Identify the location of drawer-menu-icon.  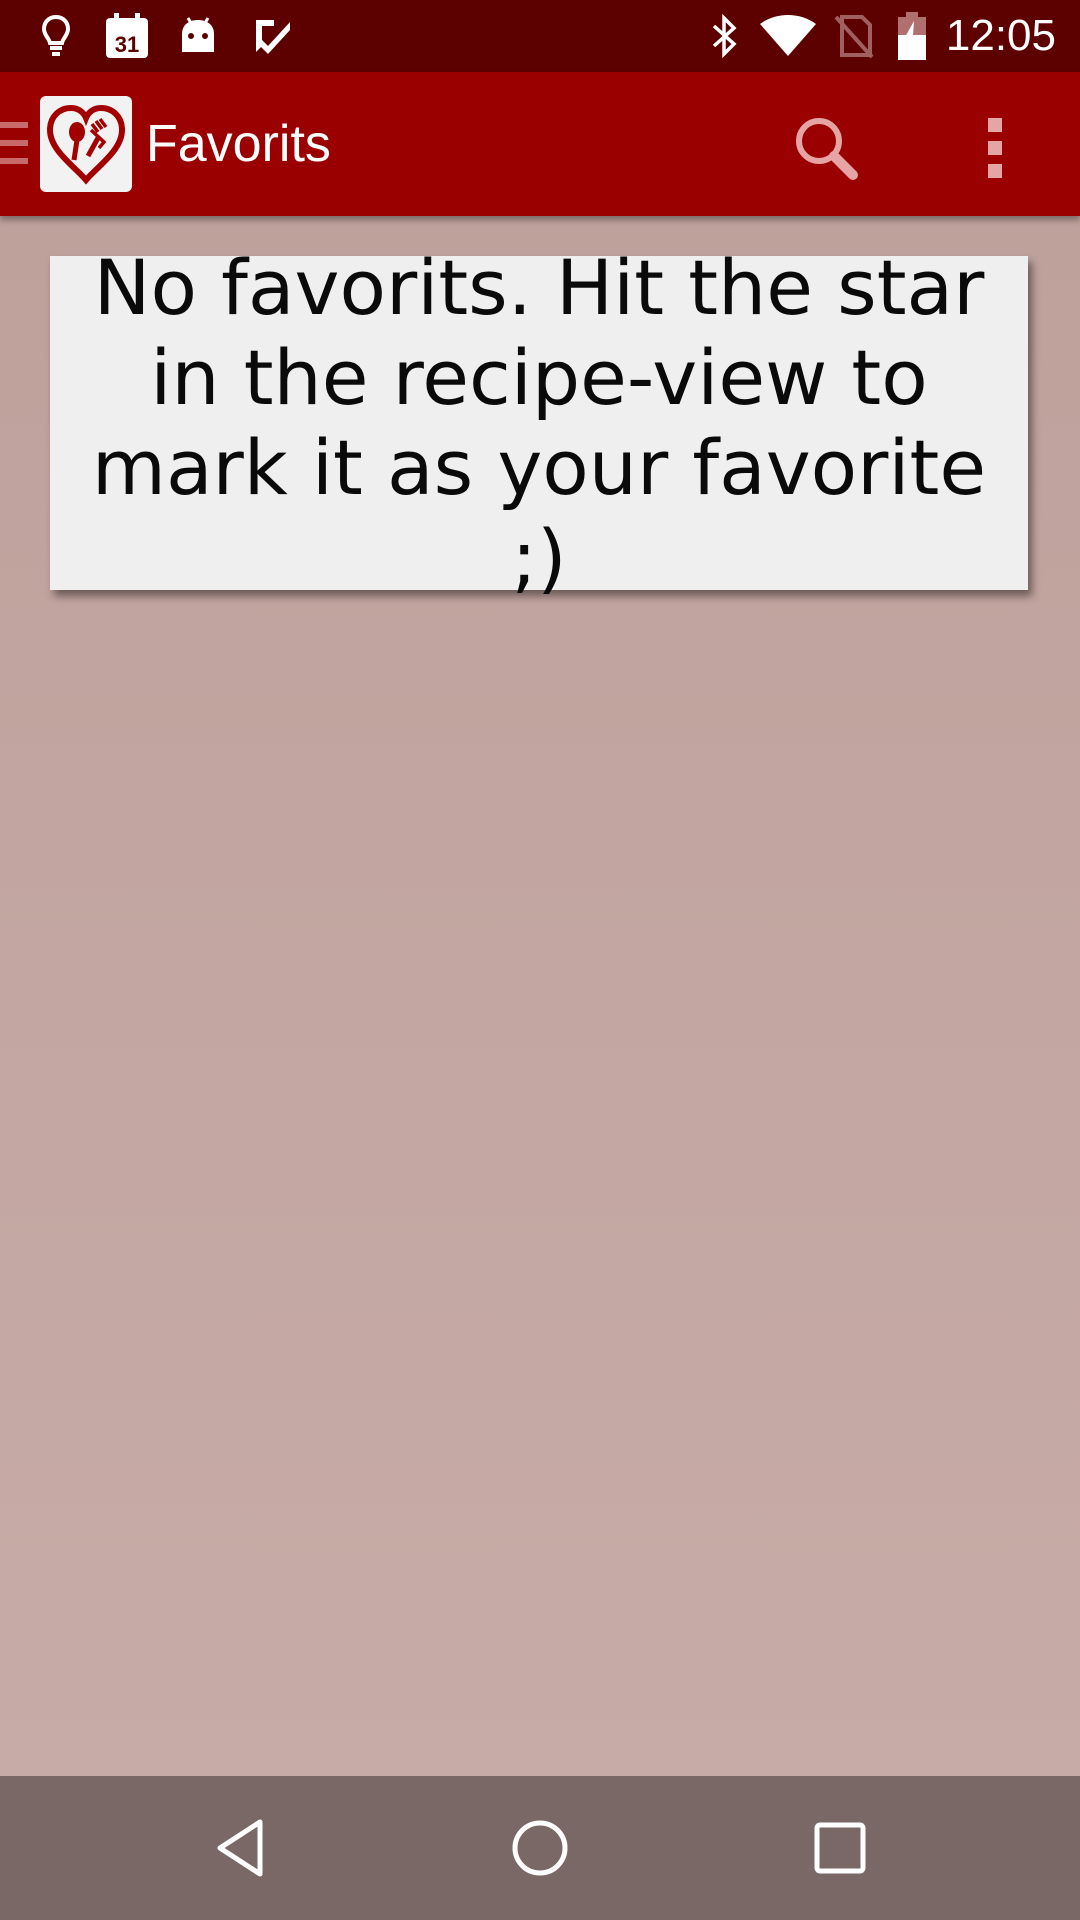
(15, 144).